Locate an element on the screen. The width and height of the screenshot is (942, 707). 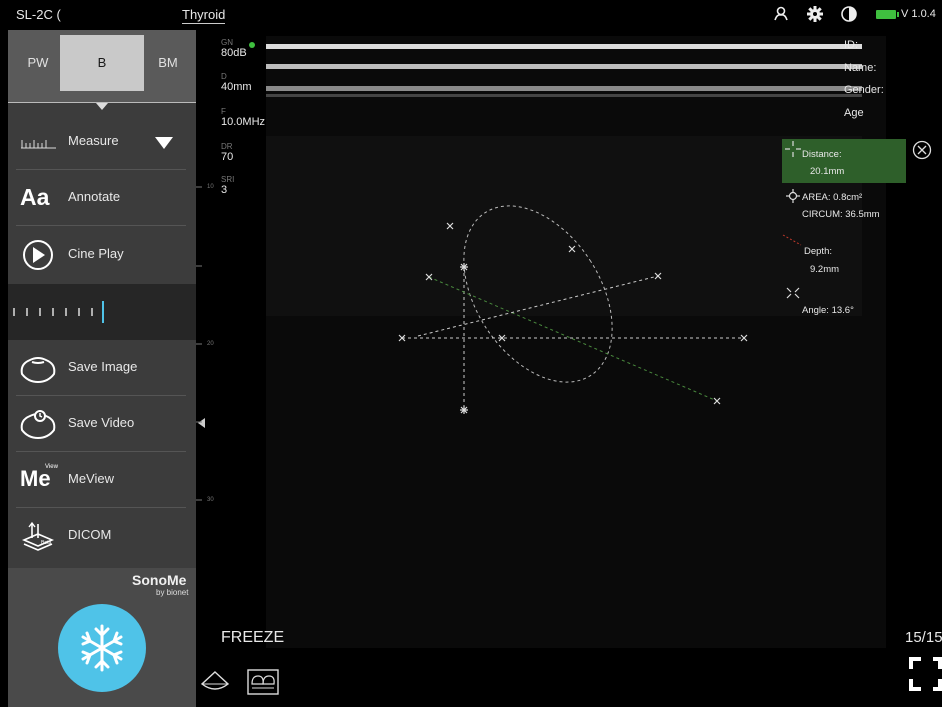
param-dr-value: 70 is located at coordinates (227, 157).